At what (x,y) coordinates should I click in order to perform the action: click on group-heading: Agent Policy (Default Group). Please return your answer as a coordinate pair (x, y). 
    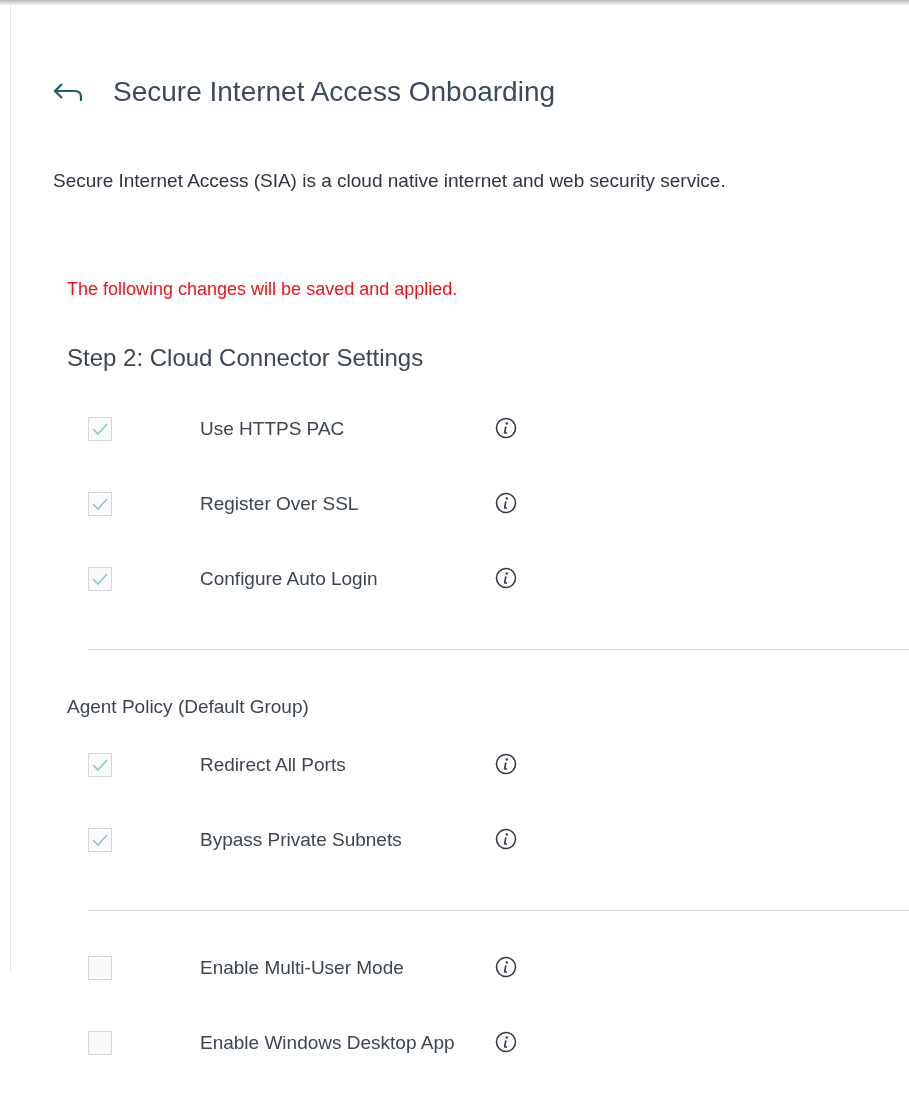
    Looking at the image, I should click on (188, 707).